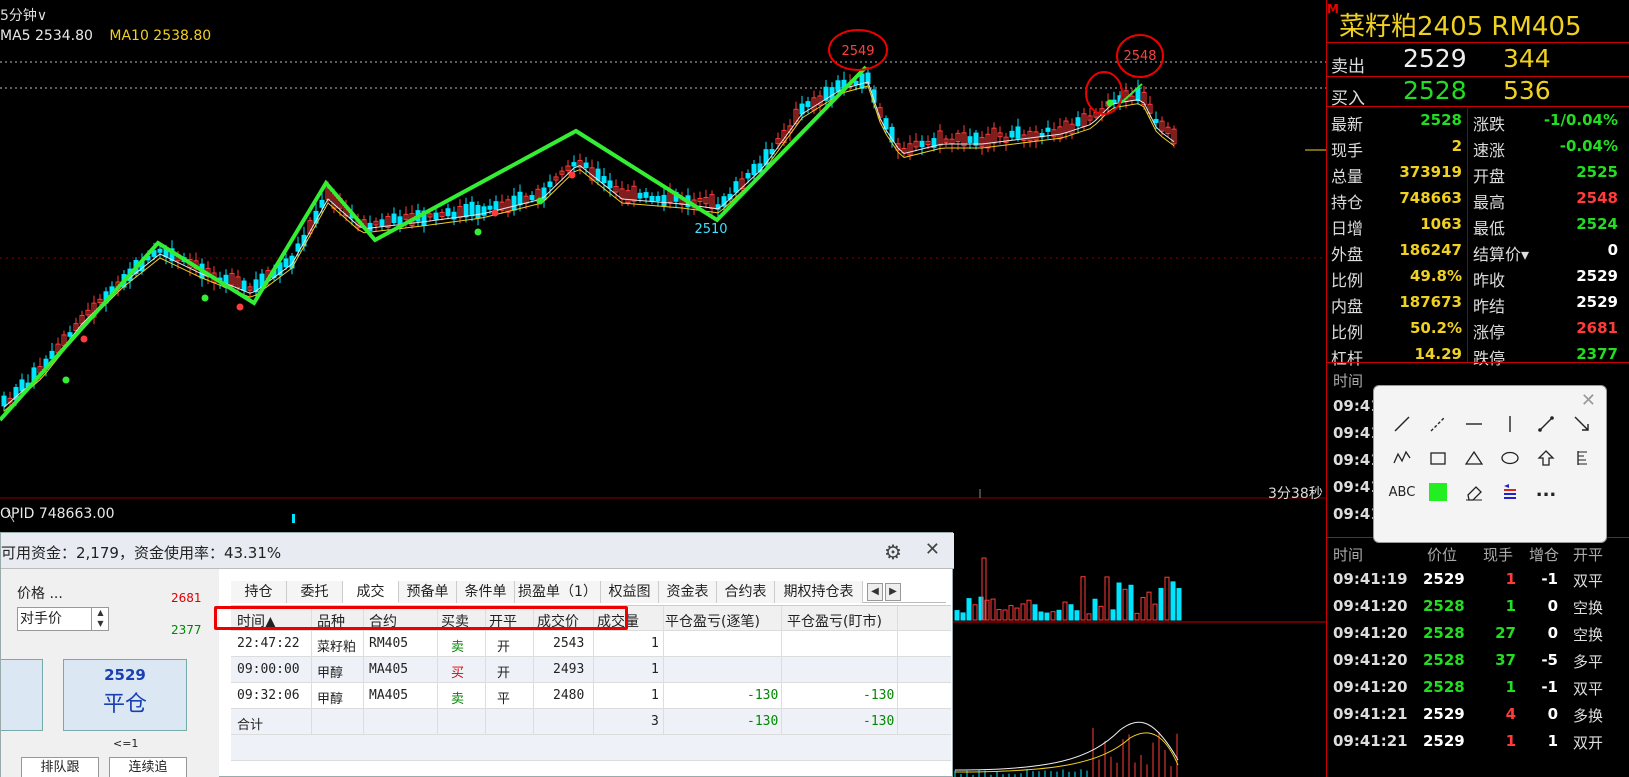 This screenshot has height=777, width=1629. Describe the element at coordinates (1474, 458) in the screenshot. I see `triangle-icon` at that location.